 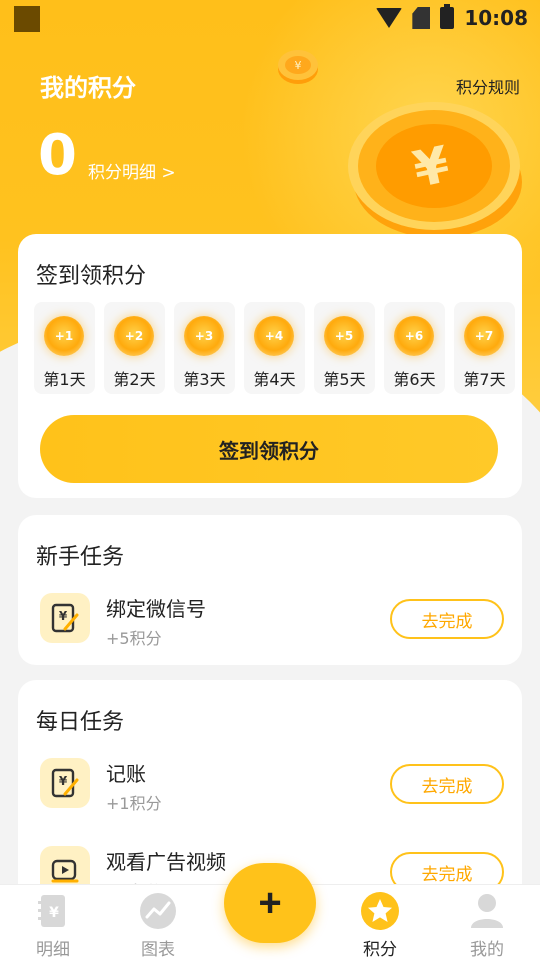 I want to click on task-name: 绑定微信号, so click(x=156, y=609).